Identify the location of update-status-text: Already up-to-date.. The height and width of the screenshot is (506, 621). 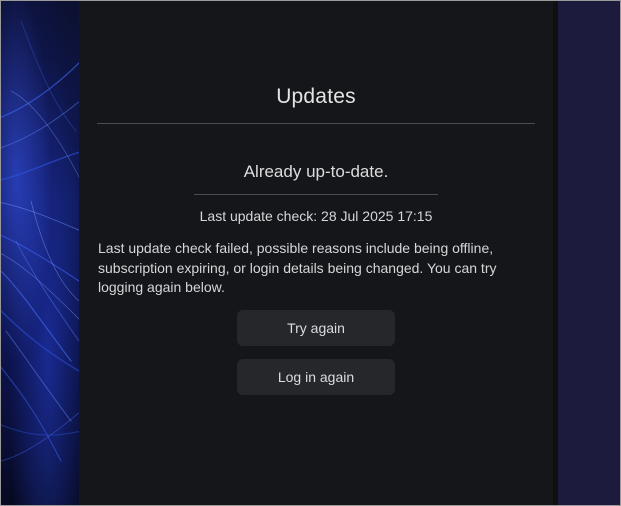
(316, 171).